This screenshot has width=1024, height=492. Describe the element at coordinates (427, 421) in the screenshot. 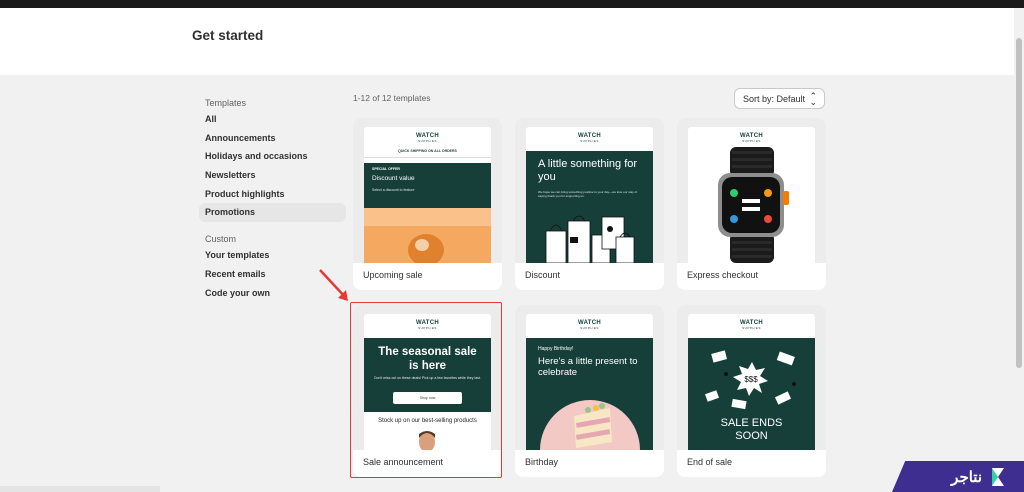

I see `email-subtitle: Stock up on our best-selling products` at that location.